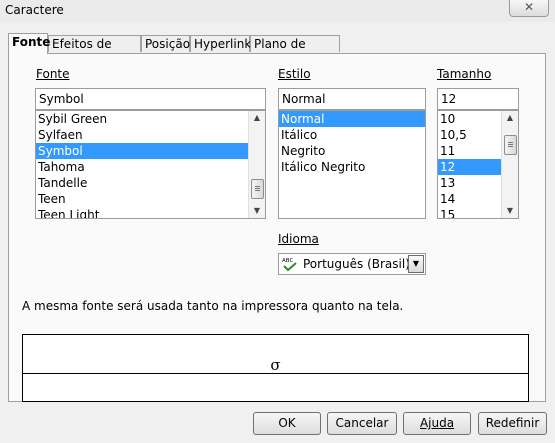 Image resolution: width=555 pixels, height=443 pixels. Describe the element at coordinates (352, 99) in the screenshot. I see `style-input: Normal` at that location.